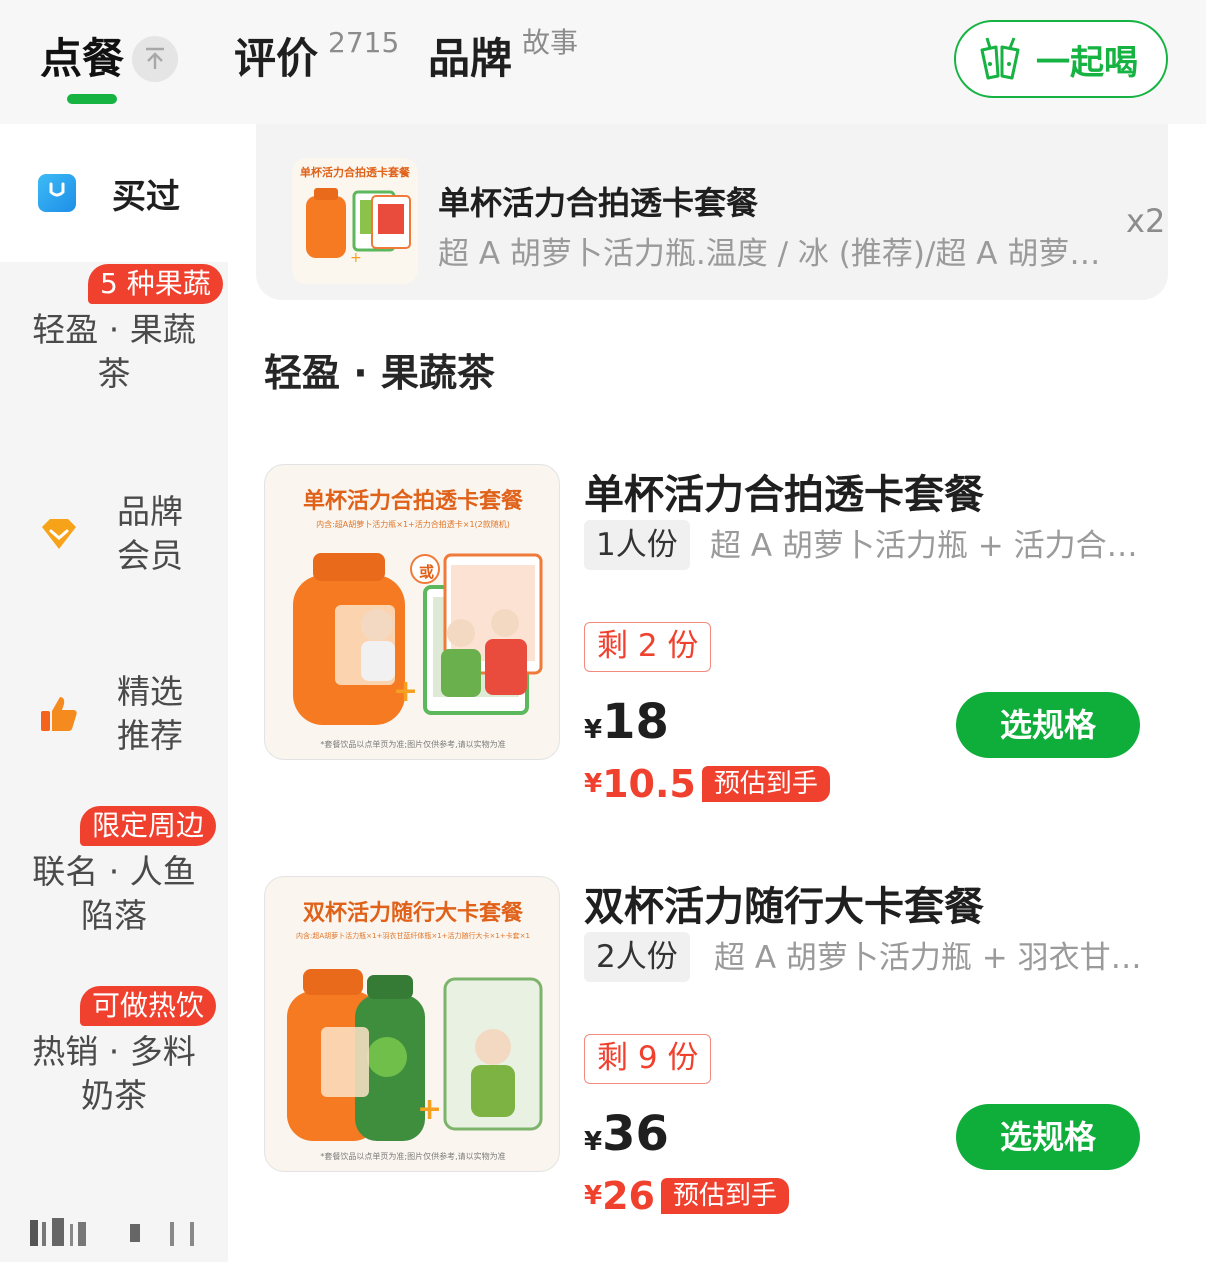  Describe the element at coordinates (637, 957) in the screenshot. I see `product-serving: 2人份` at that location.